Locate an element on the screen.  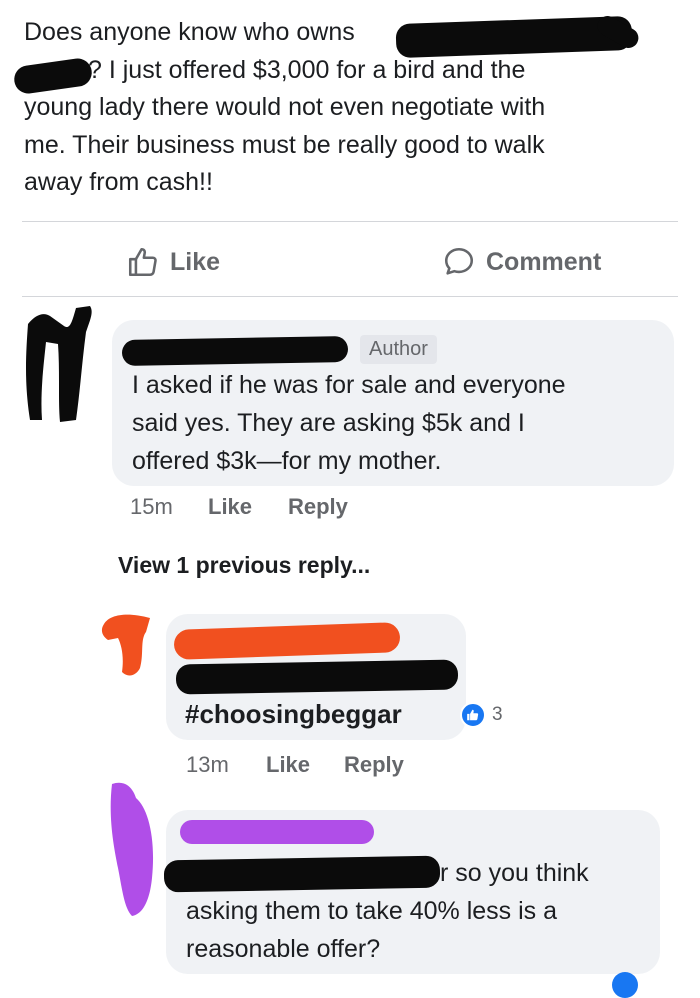
comment-meta: 15m Like Reply is located at coordinates (239, 507).